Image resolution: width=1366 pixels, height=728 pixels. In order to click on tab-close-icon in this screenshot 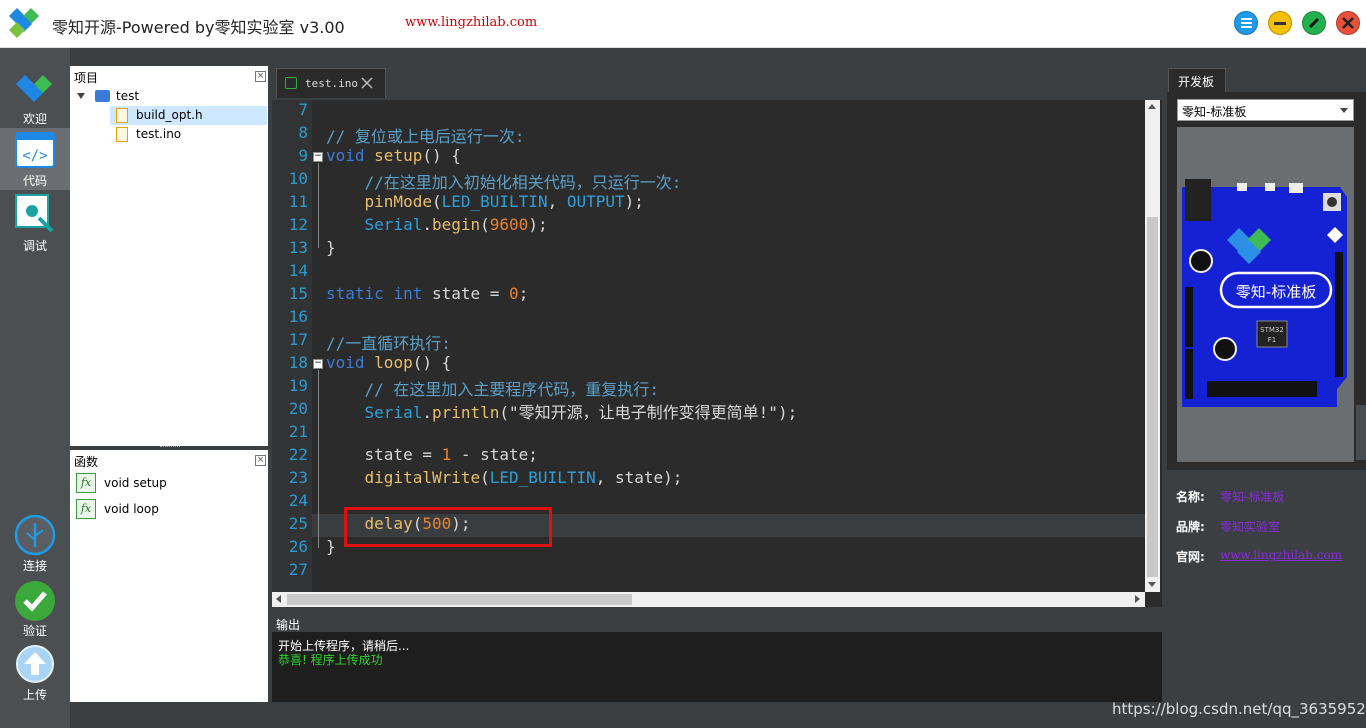, I will do `click(367, 83)`.